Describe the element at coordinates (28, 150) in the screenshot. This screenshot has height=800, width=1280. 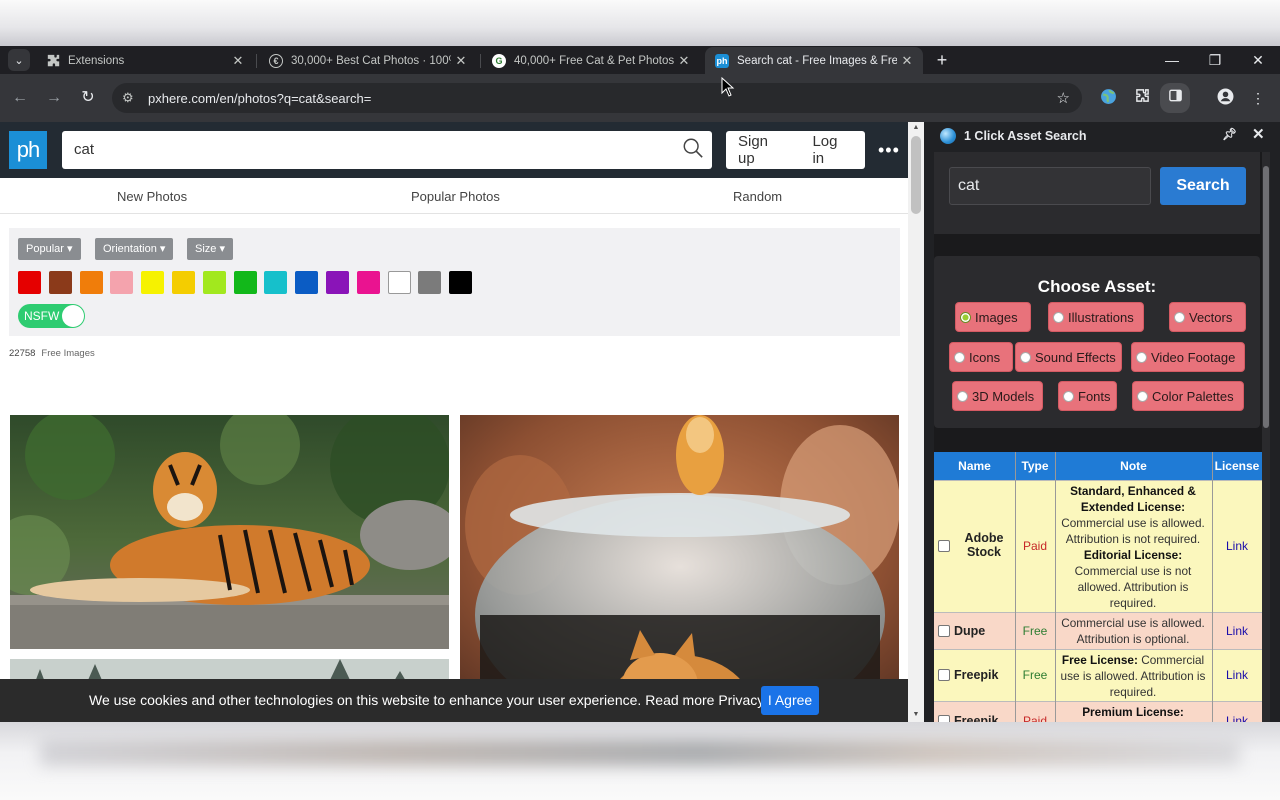
I see `site-logo: ph` at that location.